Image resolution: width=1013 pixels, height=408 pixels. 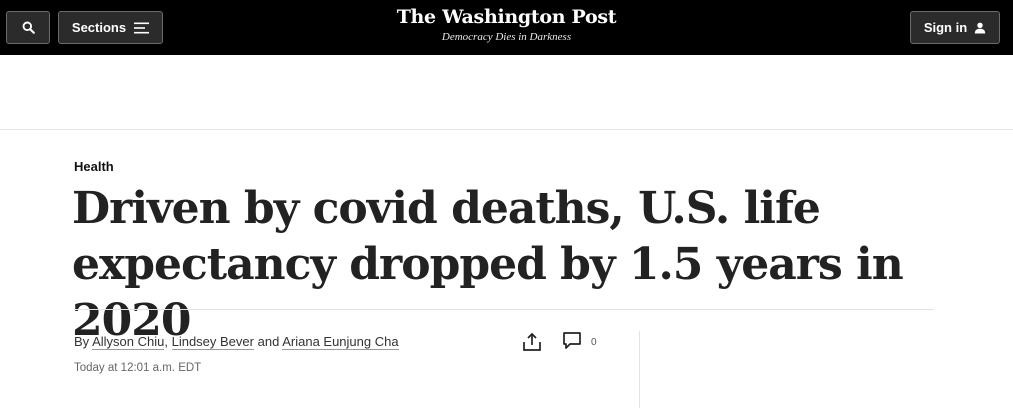 What do you see at coordinates (82, 341) in the screenshot?
I see `byline-prefix: By` at bounding box center [82, 341].